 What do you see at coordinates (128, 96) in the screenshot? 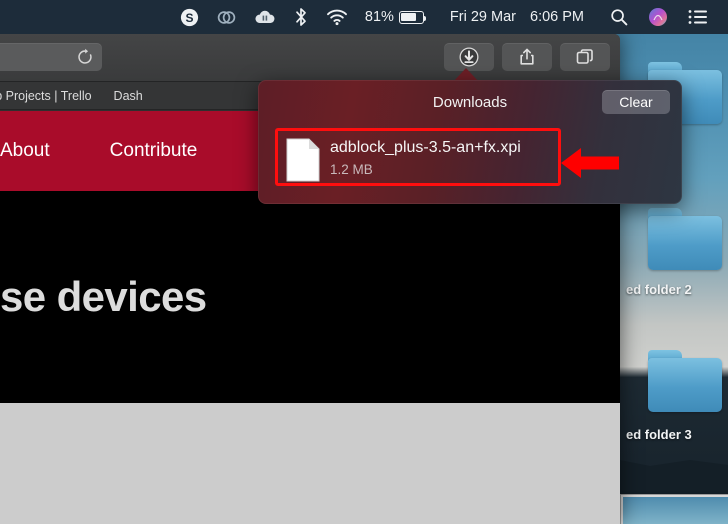
I see `bookmark-item-2: Dash` at bounding box center [128, 96].